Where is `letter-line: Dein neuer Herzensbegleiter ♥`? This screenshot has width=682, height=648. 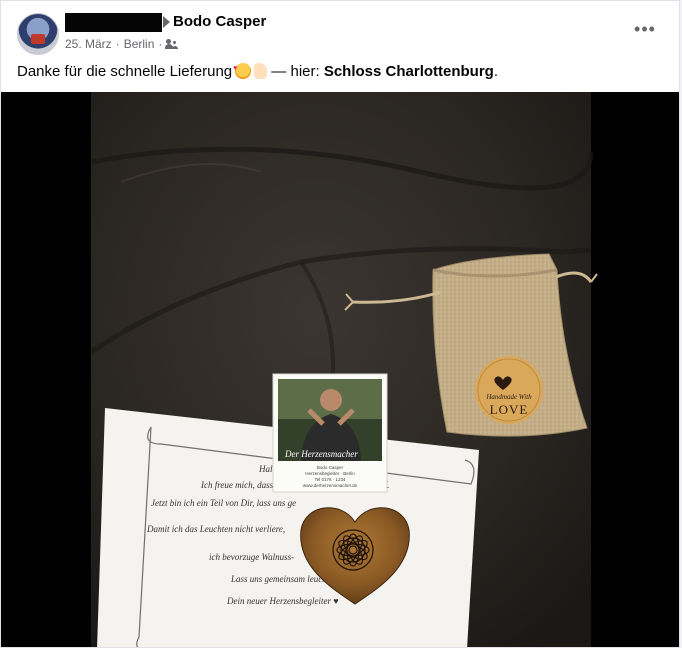 letter-line: Dein neuer Herzensbegleiter ♥ is located at coordinates (282, 601).